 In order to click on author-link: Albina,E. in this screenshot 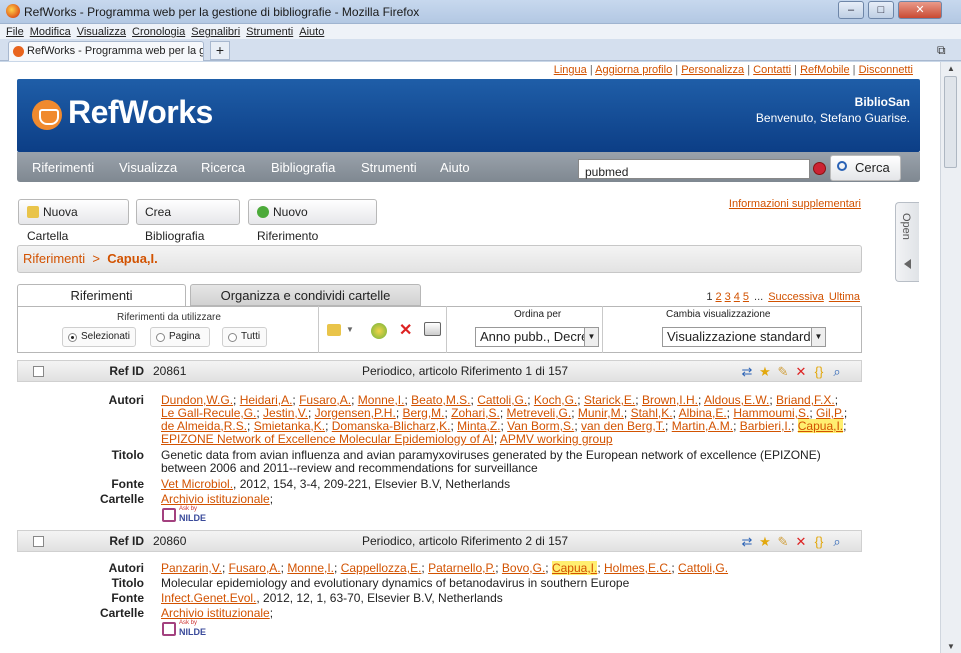, I will do `click(703, 413)`.